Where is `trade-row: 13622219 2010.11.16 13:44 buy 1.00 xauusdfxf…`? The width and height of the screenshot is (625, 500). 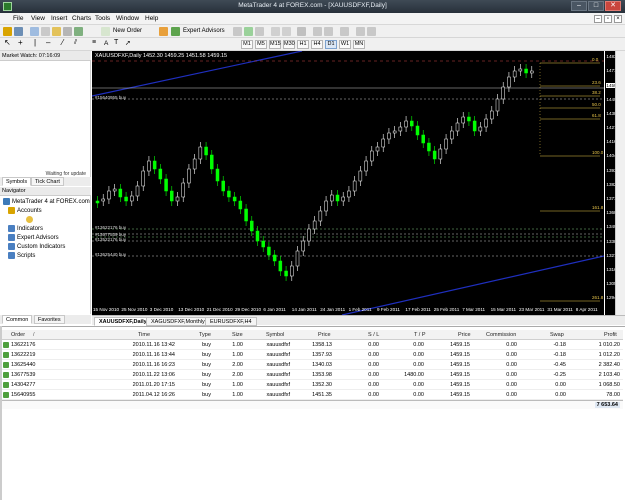
trade-row: 13622219 2010.11.16 13:44 buy 1.00 xauusdfxf… is located at coordinates (311, 355).